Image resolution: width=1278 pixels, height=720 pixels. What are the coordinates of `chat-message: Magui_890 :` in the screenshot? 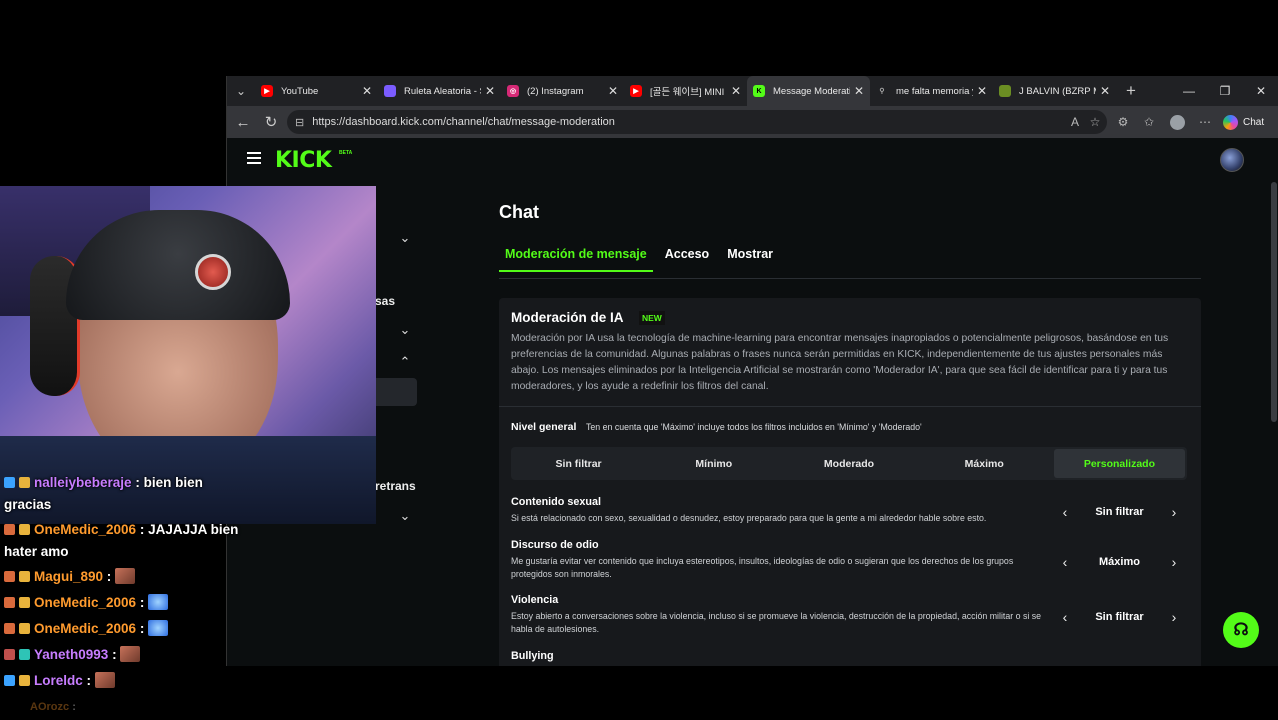 It's located at (70, 577).